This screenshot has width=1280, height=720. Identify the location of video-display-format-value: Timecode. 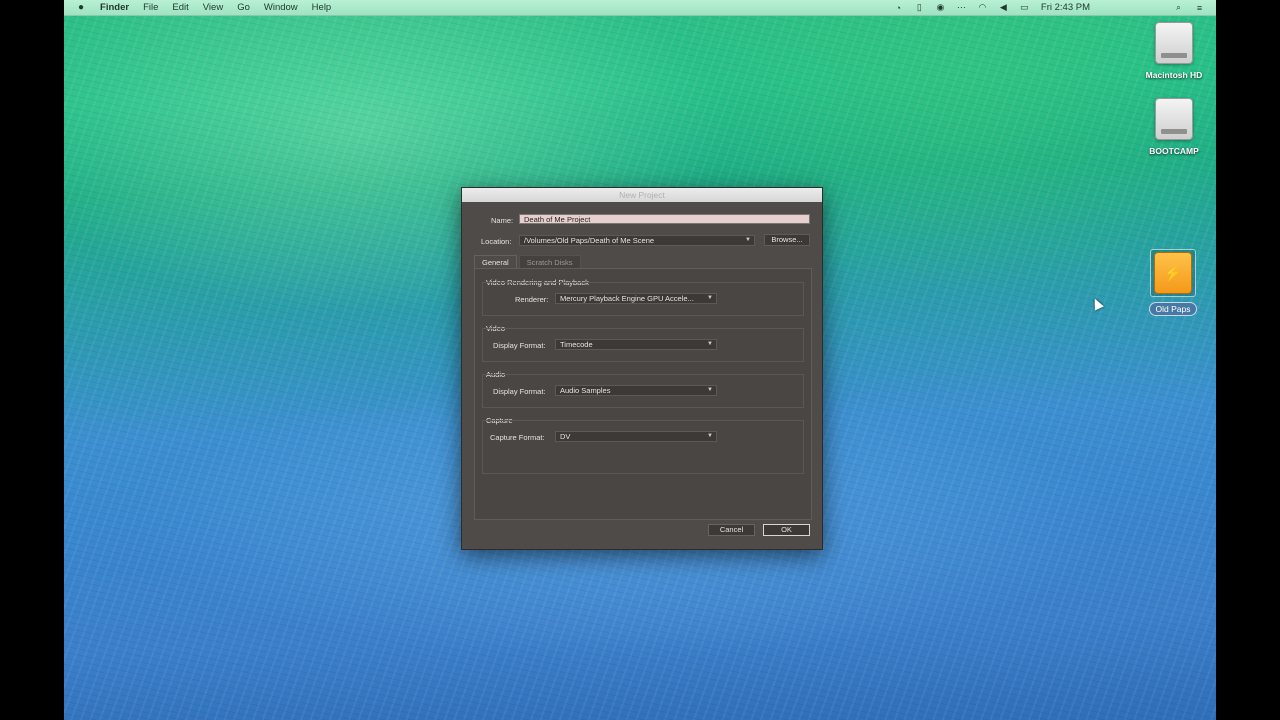
(576, 344).